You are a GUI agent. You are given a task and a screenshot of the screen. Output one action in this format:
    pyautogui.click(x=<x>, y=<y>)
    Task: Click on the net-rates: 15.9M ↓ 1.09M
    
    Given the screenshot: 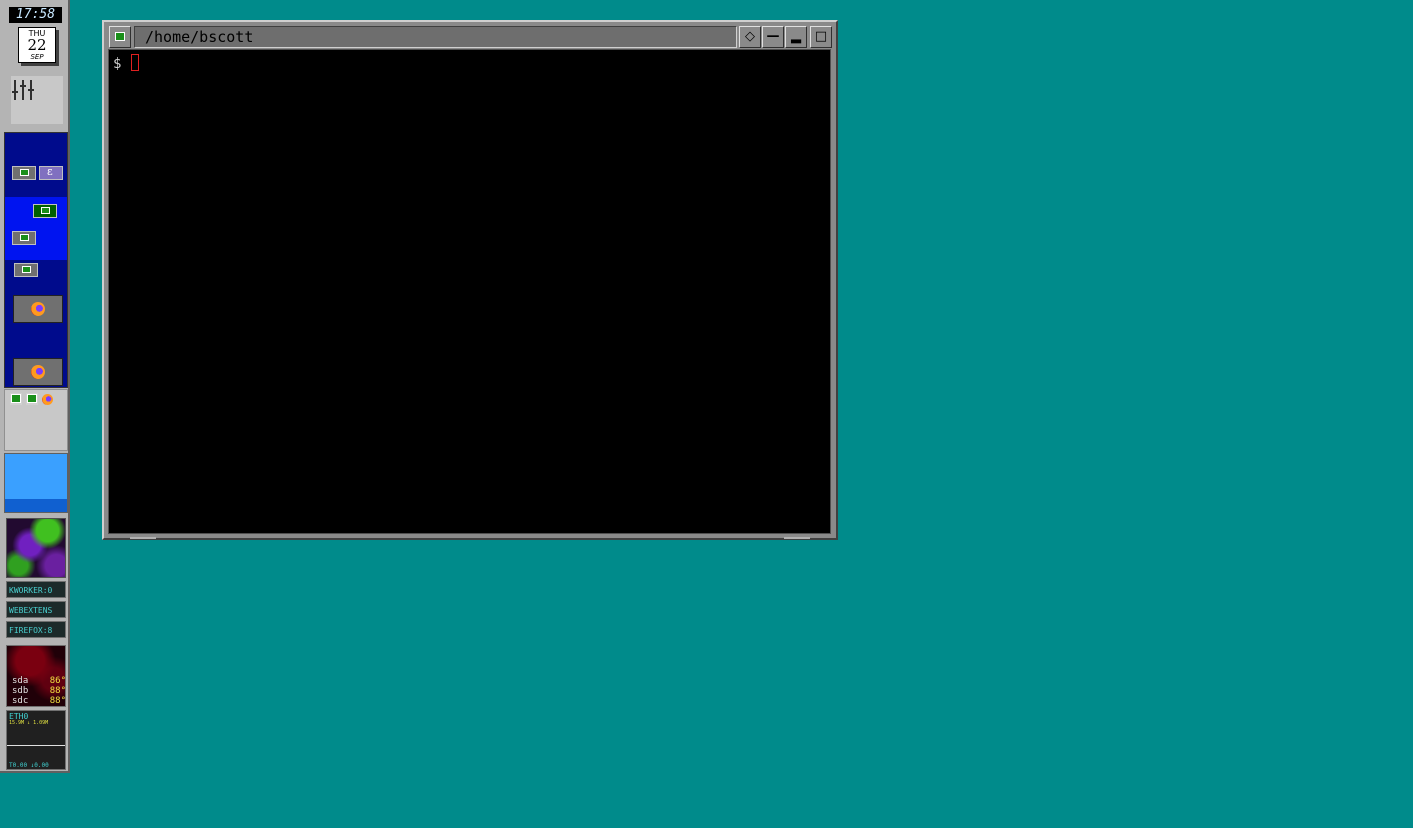 What is the action you would take?
    pyautogui.click(x=29, y=723)
    